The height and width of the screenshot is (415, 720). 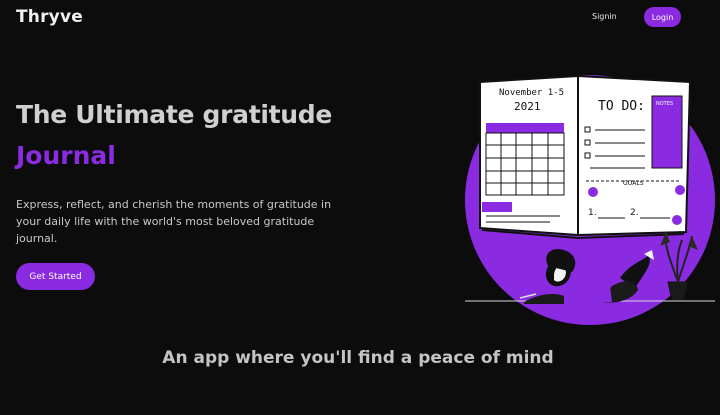 What do you see at coordinates (66, 155) in the screenshot?
I see `hero-title-accent: Journal` at bounding box center [66, 155].